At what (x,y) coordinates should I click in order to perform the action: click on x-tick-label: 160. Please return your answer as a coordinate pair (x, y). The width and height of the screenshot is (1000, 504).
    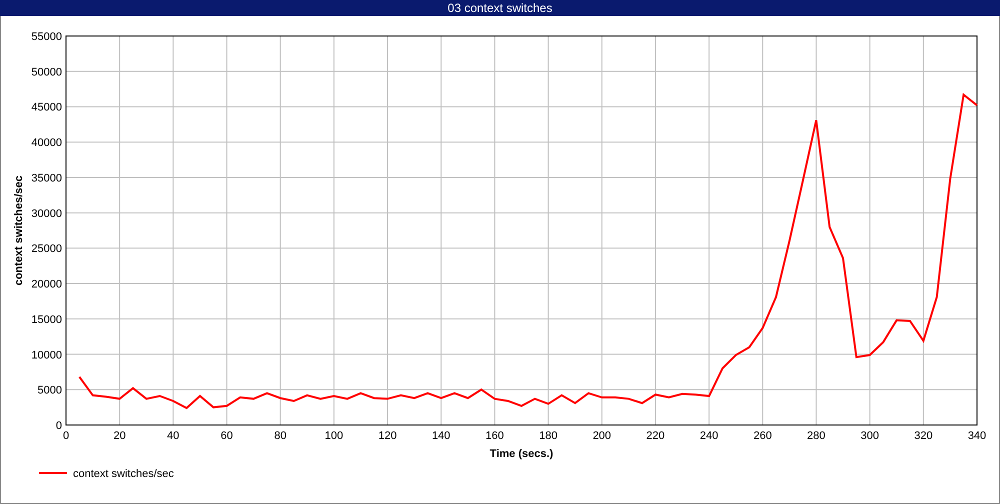
    Looking at the image, I should click on (495, 436).